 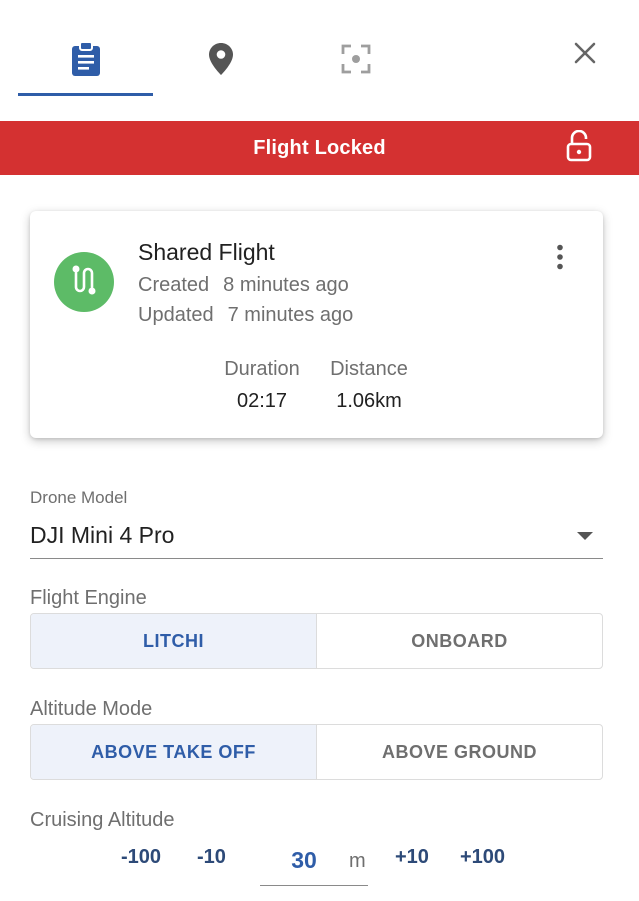 I want to click on flight-engine-label: Flight Engine, so click(x=88, y=598).